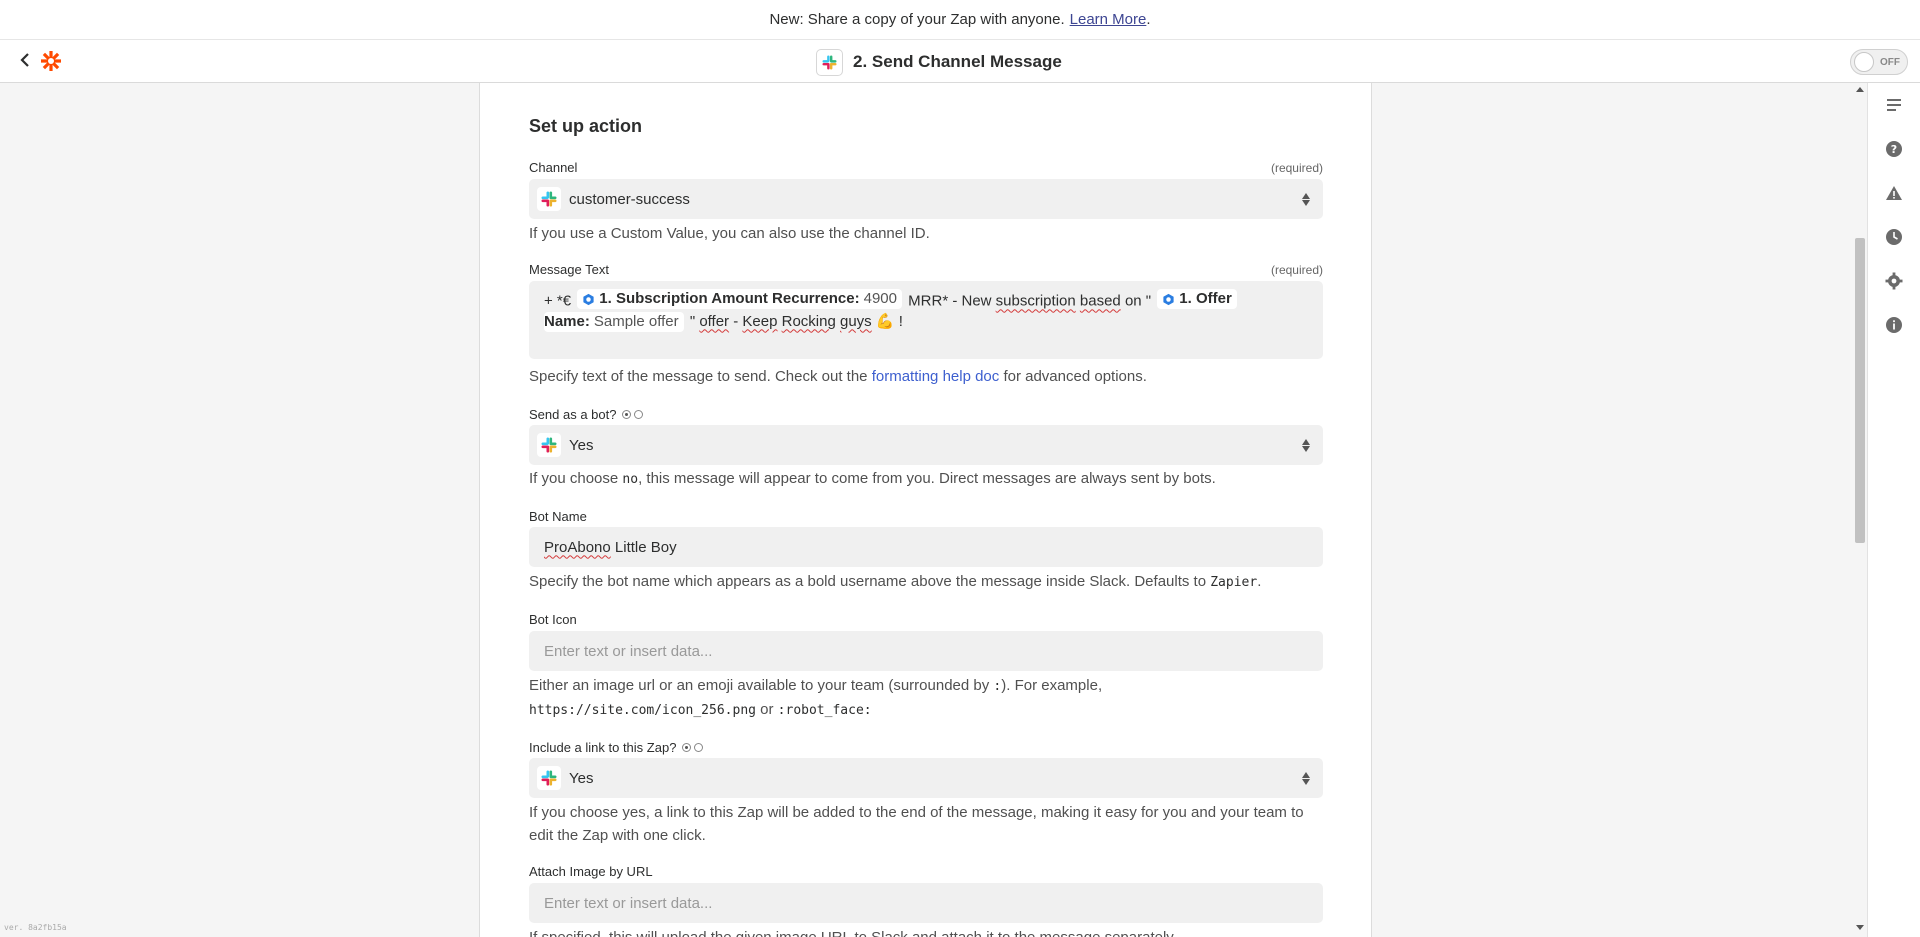 This screenshot has height=937, width=1920. What do you see at coordinates (856, 321) in the screenshot?
I see `message-text-word: guys` at bounding box center [856, 321].